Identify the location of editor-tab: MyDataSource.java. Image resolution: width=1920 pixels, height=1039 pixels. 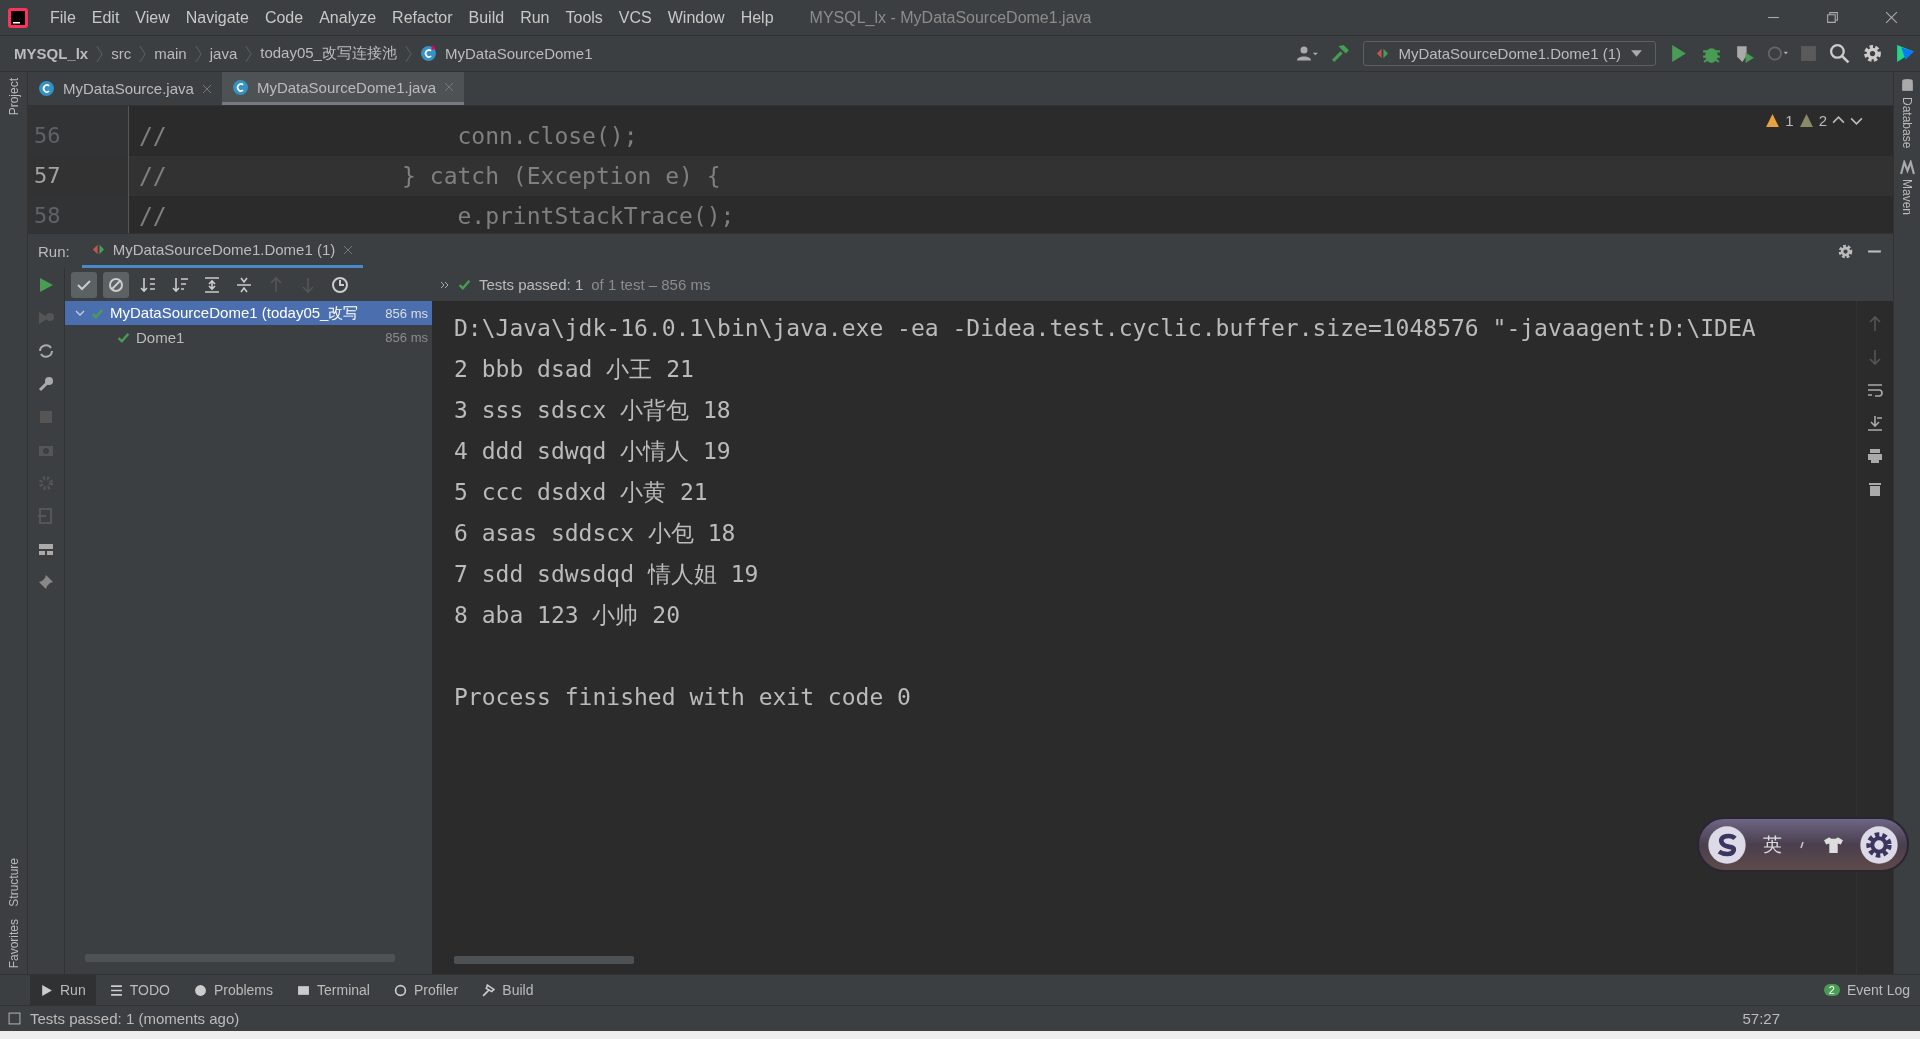
(125, 88).